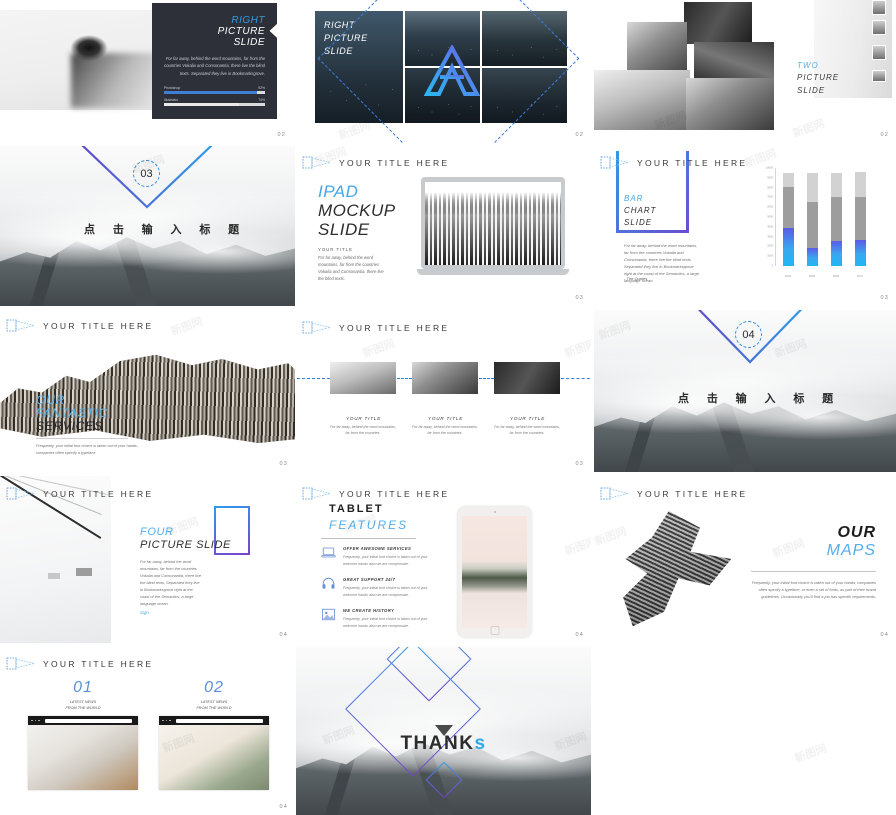 Image resolution: width=896 pixels, height=815 pixels. I want to click on sign-link: Sign, so click(144, 612).